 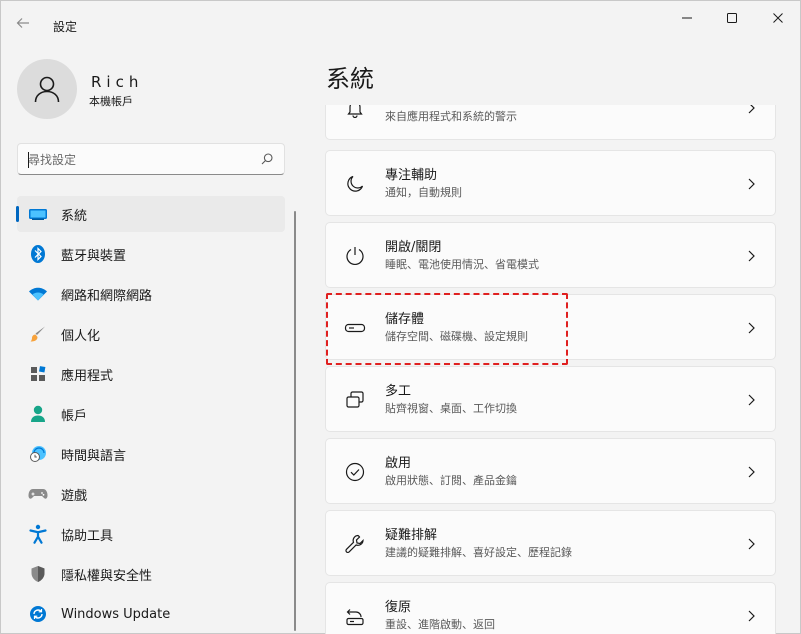 I want to click on main-scrollbar, so click(x=793, y=365).